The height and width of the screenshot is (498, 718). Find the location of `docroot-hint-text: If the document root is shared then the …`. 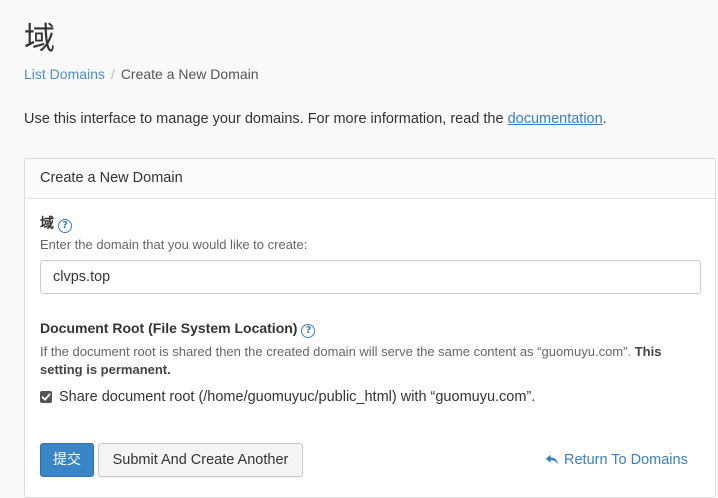

docroot-hint-text: If the document root is shared then the … is located at coordinates (337, 351).